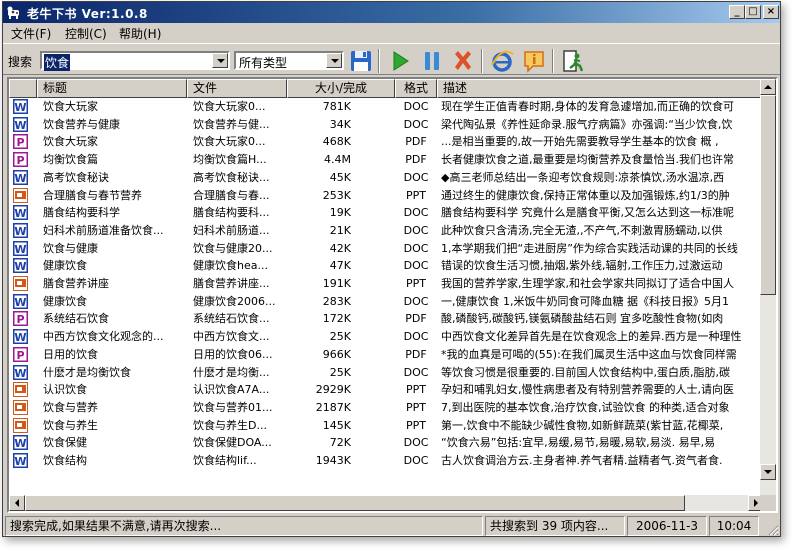 The height and width of the screenshot is (553, 795). I want to click on search-dropdown-button, so click(220, 60).